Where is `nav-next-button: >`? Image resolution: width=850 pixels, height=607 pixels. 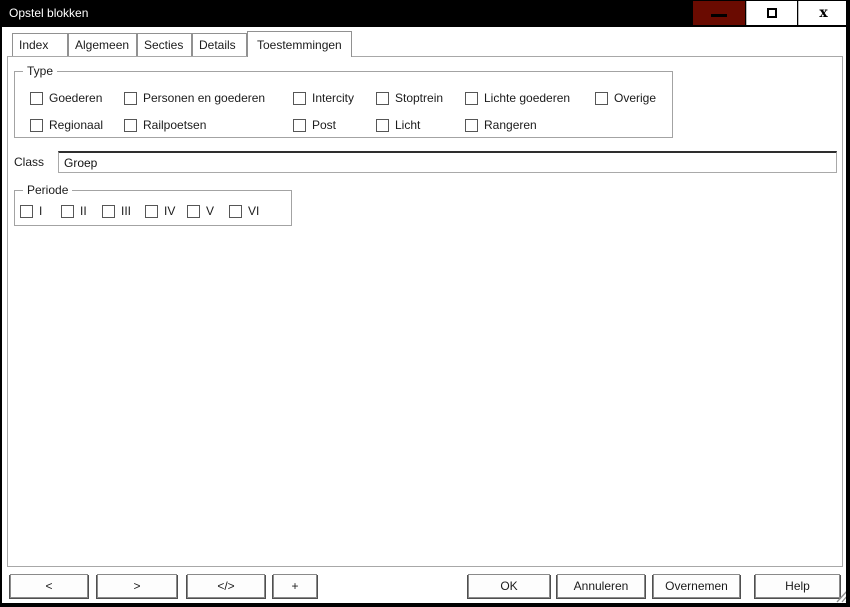
nav-next-button: > is located at coordinates (137, 586).